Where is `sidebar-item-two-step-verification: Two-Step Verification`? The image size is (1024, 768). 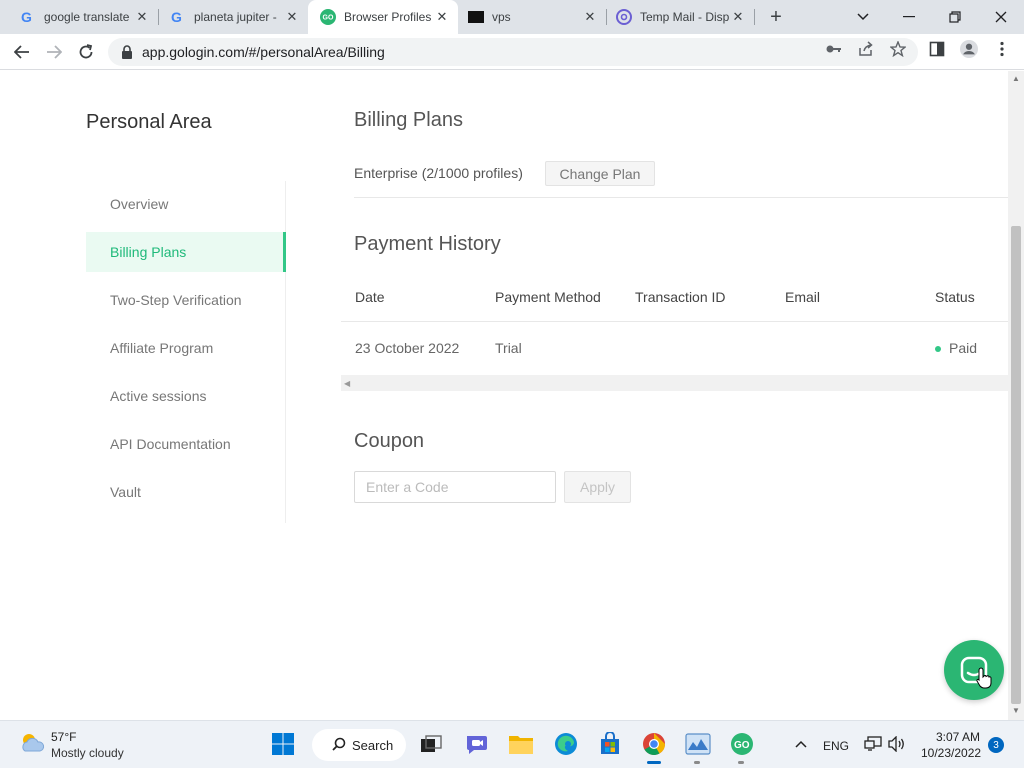
sidebar-item-two-step-verification: Two-Step Verification is located at coordinates (186, 300).